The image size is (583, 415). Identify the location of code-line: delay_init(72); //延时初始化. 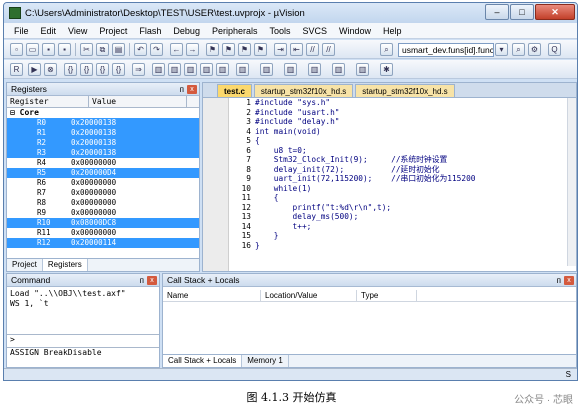
(410, 170).